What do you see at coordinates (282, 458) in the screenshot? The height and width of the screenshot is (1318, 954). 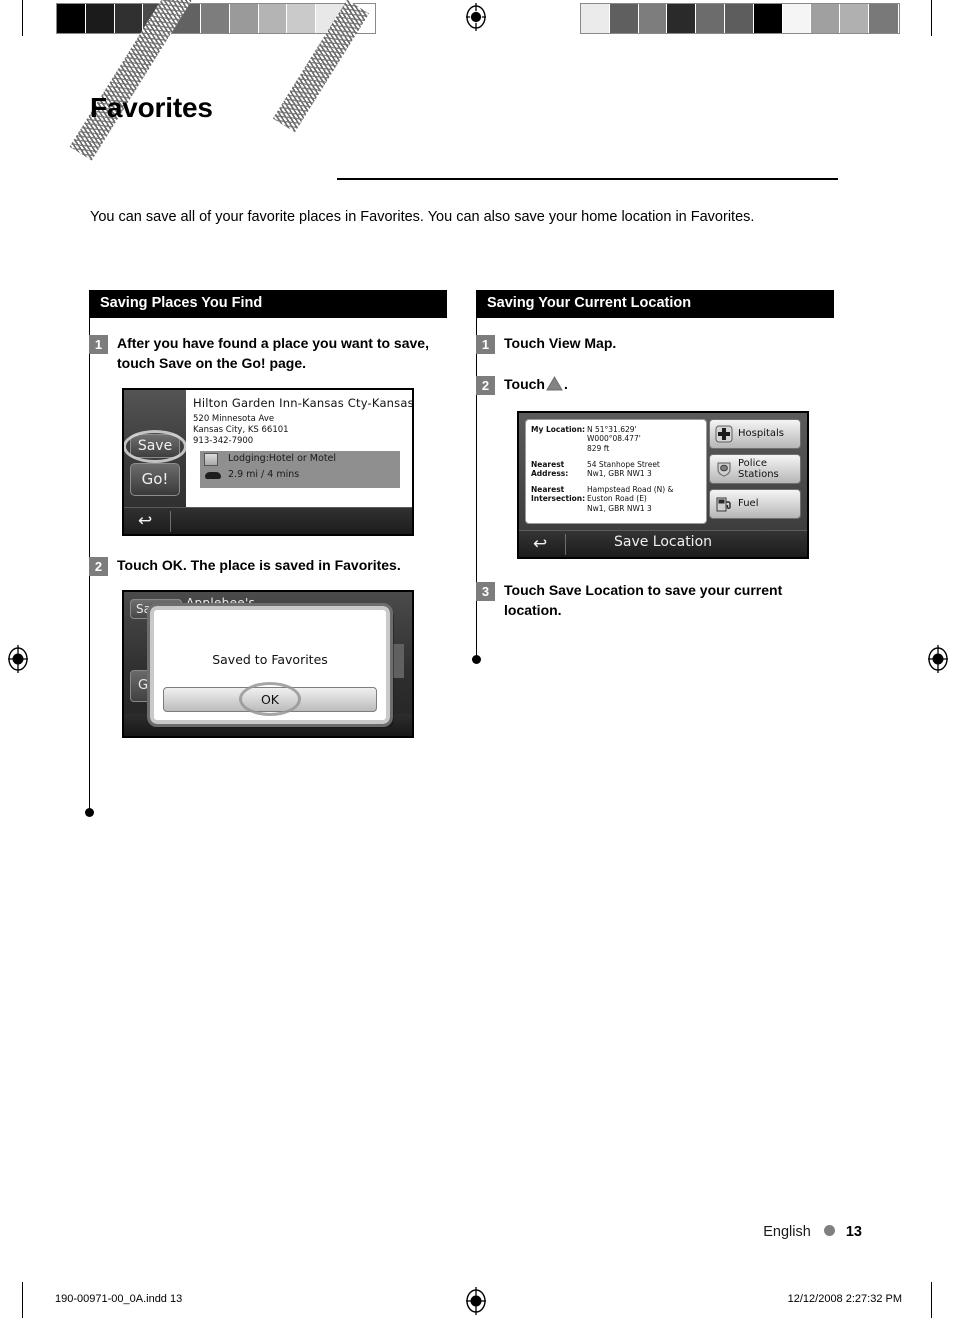 I see `place-category: Lodging:Hotel or Motel` at bounding box center [282, 458].